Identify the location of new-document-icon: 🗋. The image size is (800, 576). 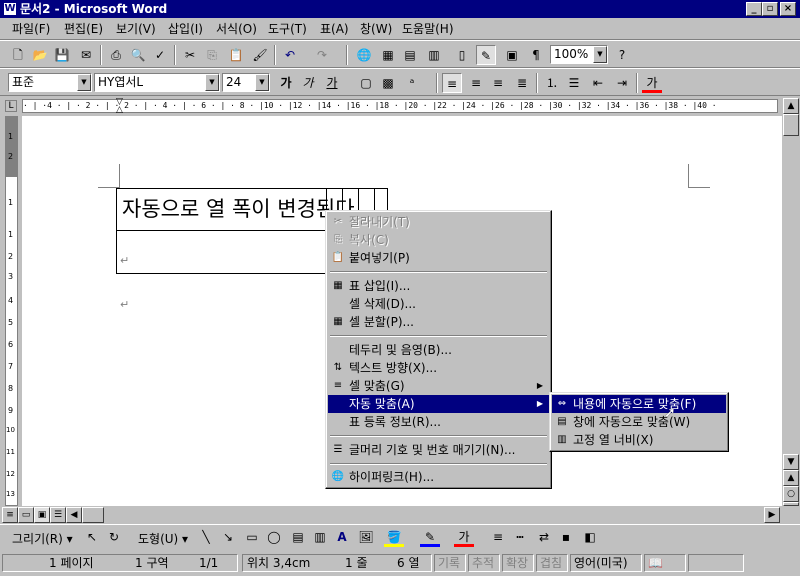
(18, 55).